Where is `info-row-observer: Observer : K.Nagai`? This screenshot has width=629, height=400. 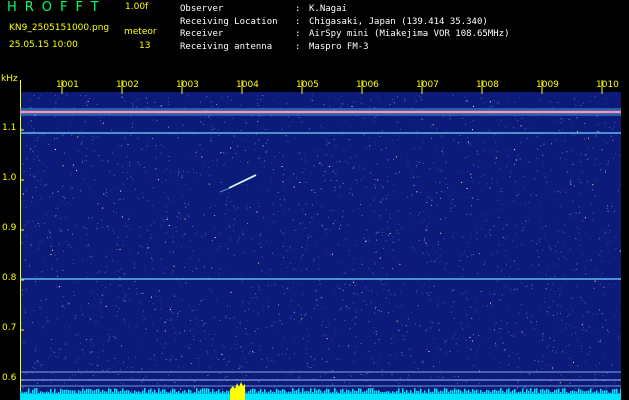 info-row-observer: Observer : K.Nagai is located at coordinates (344, 9).